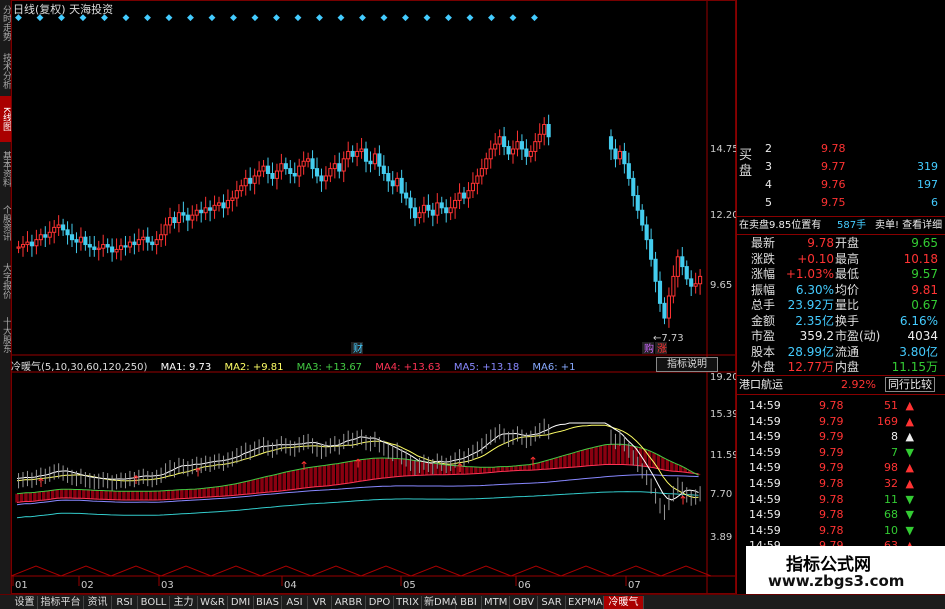 The height and width of the screenshot is (609, 945). Describe the element at coordinates (841, 499) in the screenshot. I see `tick-row: 14:59 9.78 11 ▼` at that location.